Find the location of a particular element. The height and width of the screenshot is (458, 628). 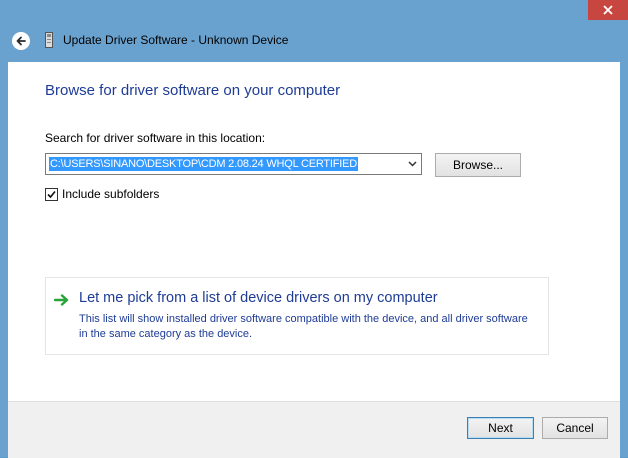

close-button is located at coordinates (608, 10).